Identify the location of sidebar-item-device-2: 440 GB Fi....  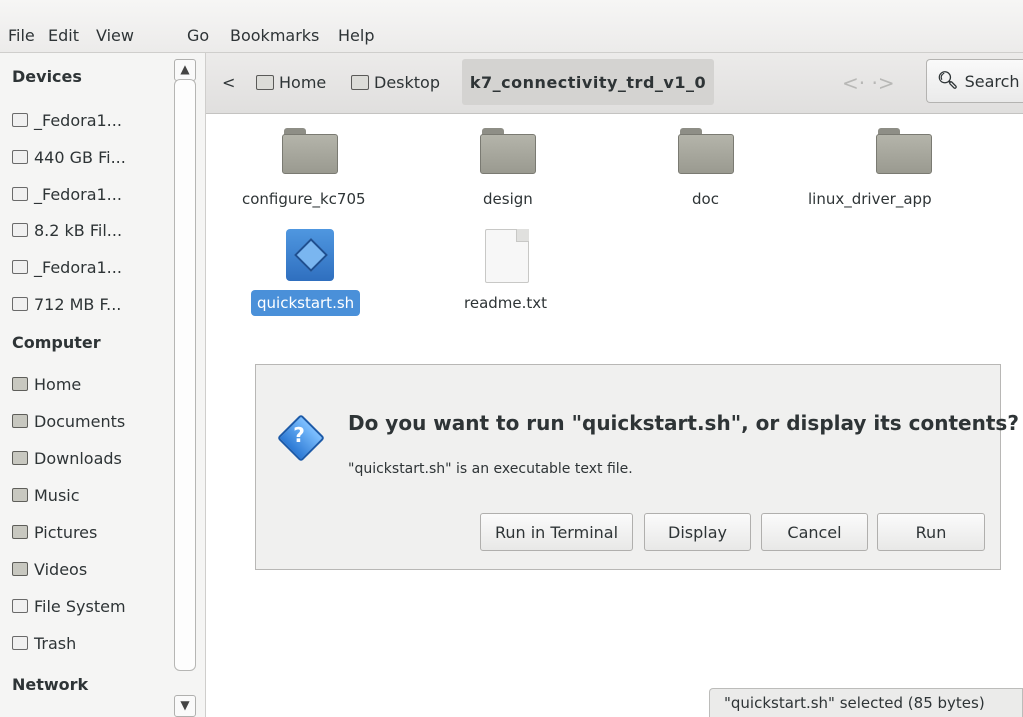
(92, 157).